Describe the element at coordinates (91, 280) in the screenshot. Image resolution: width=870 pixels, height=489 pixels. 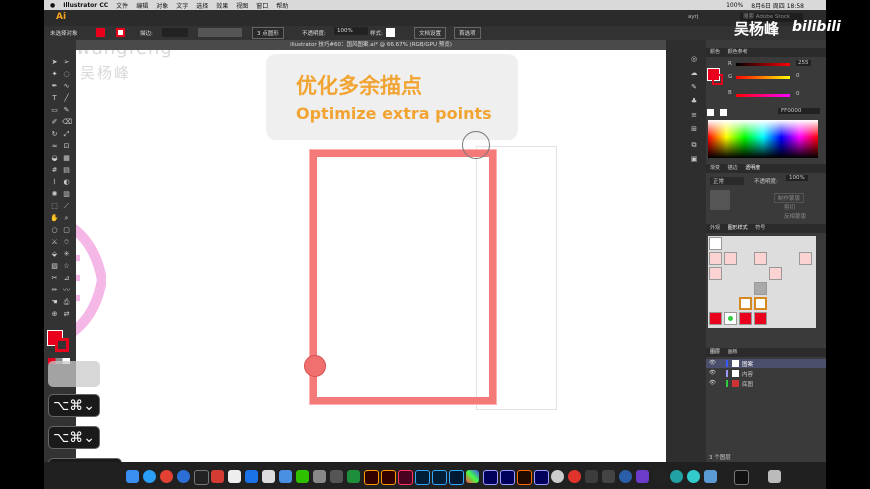
I see `pattern-ornament` at that location.